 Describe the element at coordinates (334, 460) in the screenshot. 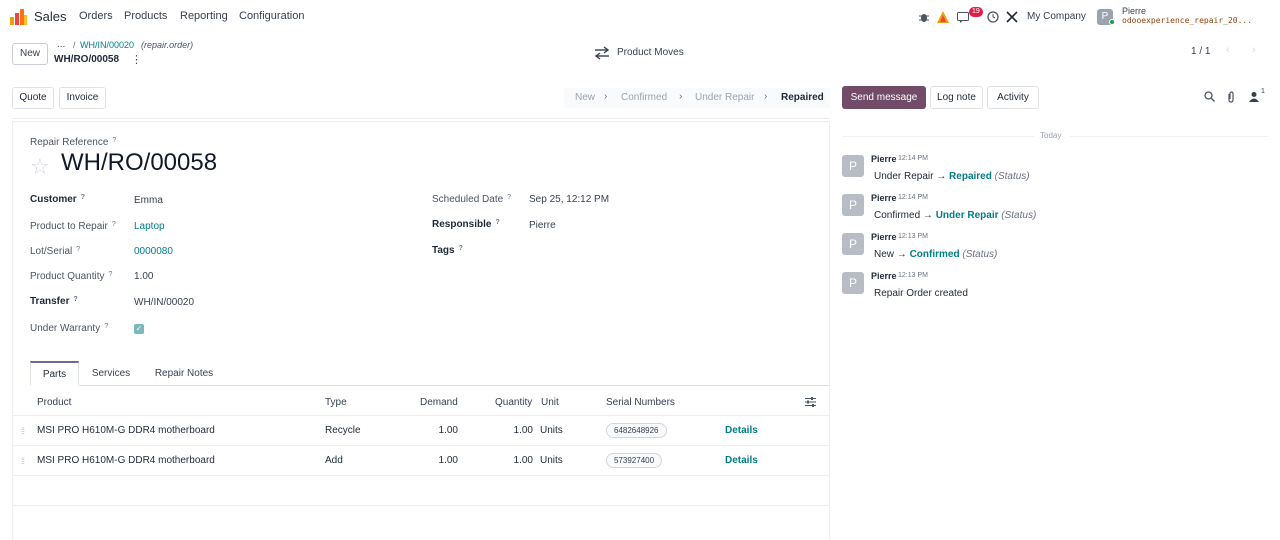

I see `cell-type: Add` at that location.